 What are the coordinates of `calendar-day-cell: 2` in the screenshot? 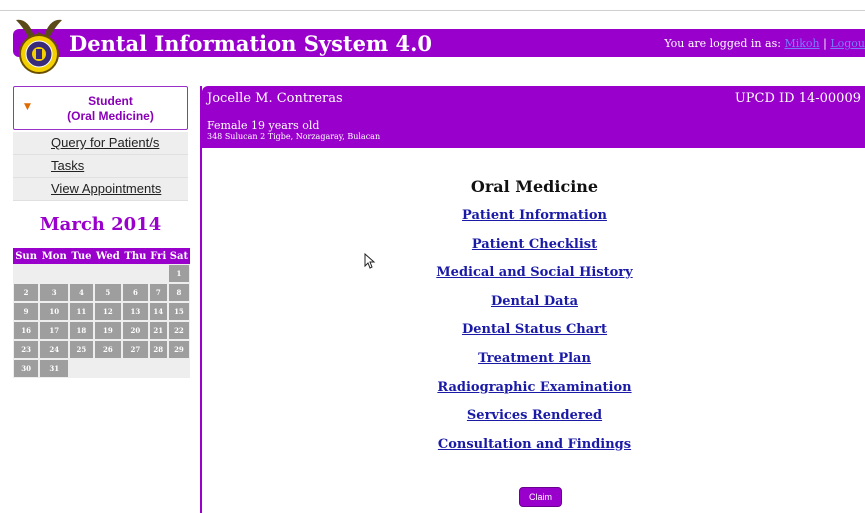 It's located at (26, 292).